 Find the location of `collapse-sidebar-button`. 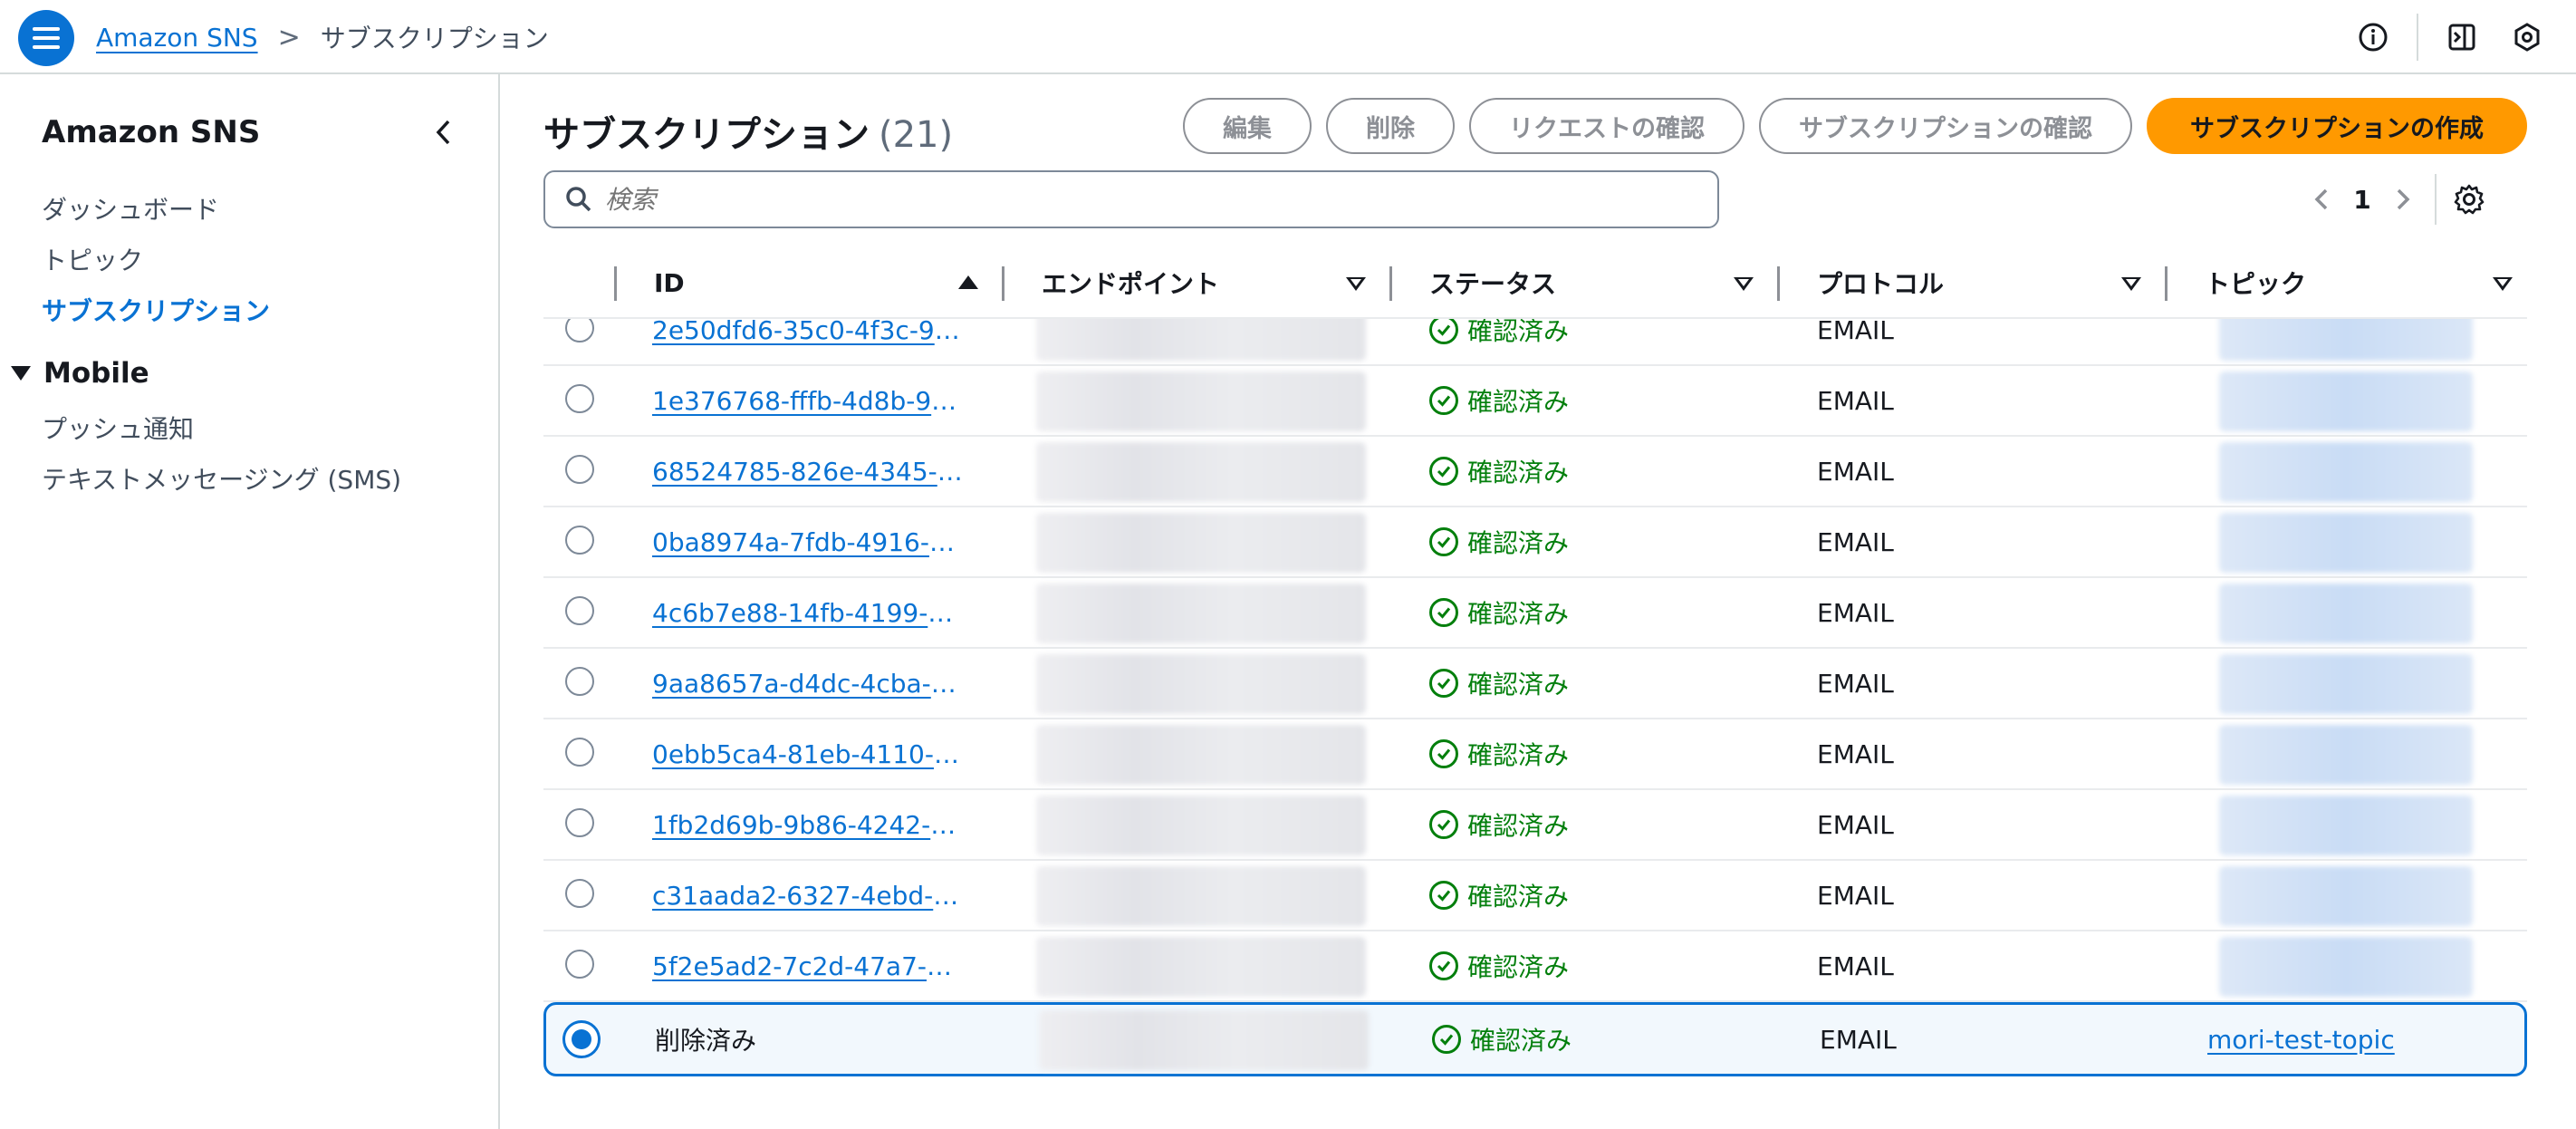

collapse-sidebar-button is located at coordinates (444, 132).